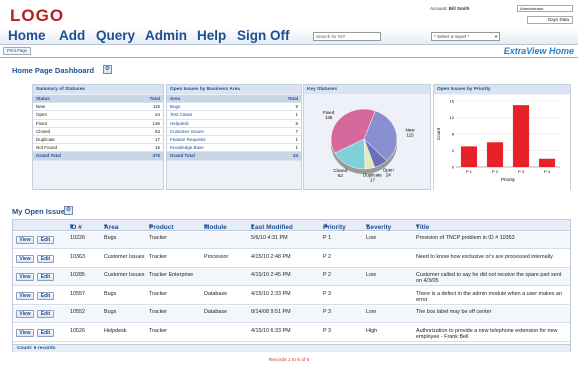  What do you see at coordinates (77, 275) in the screenshot?
I see `cell-id: 10285` at bounding box center [77, 275].